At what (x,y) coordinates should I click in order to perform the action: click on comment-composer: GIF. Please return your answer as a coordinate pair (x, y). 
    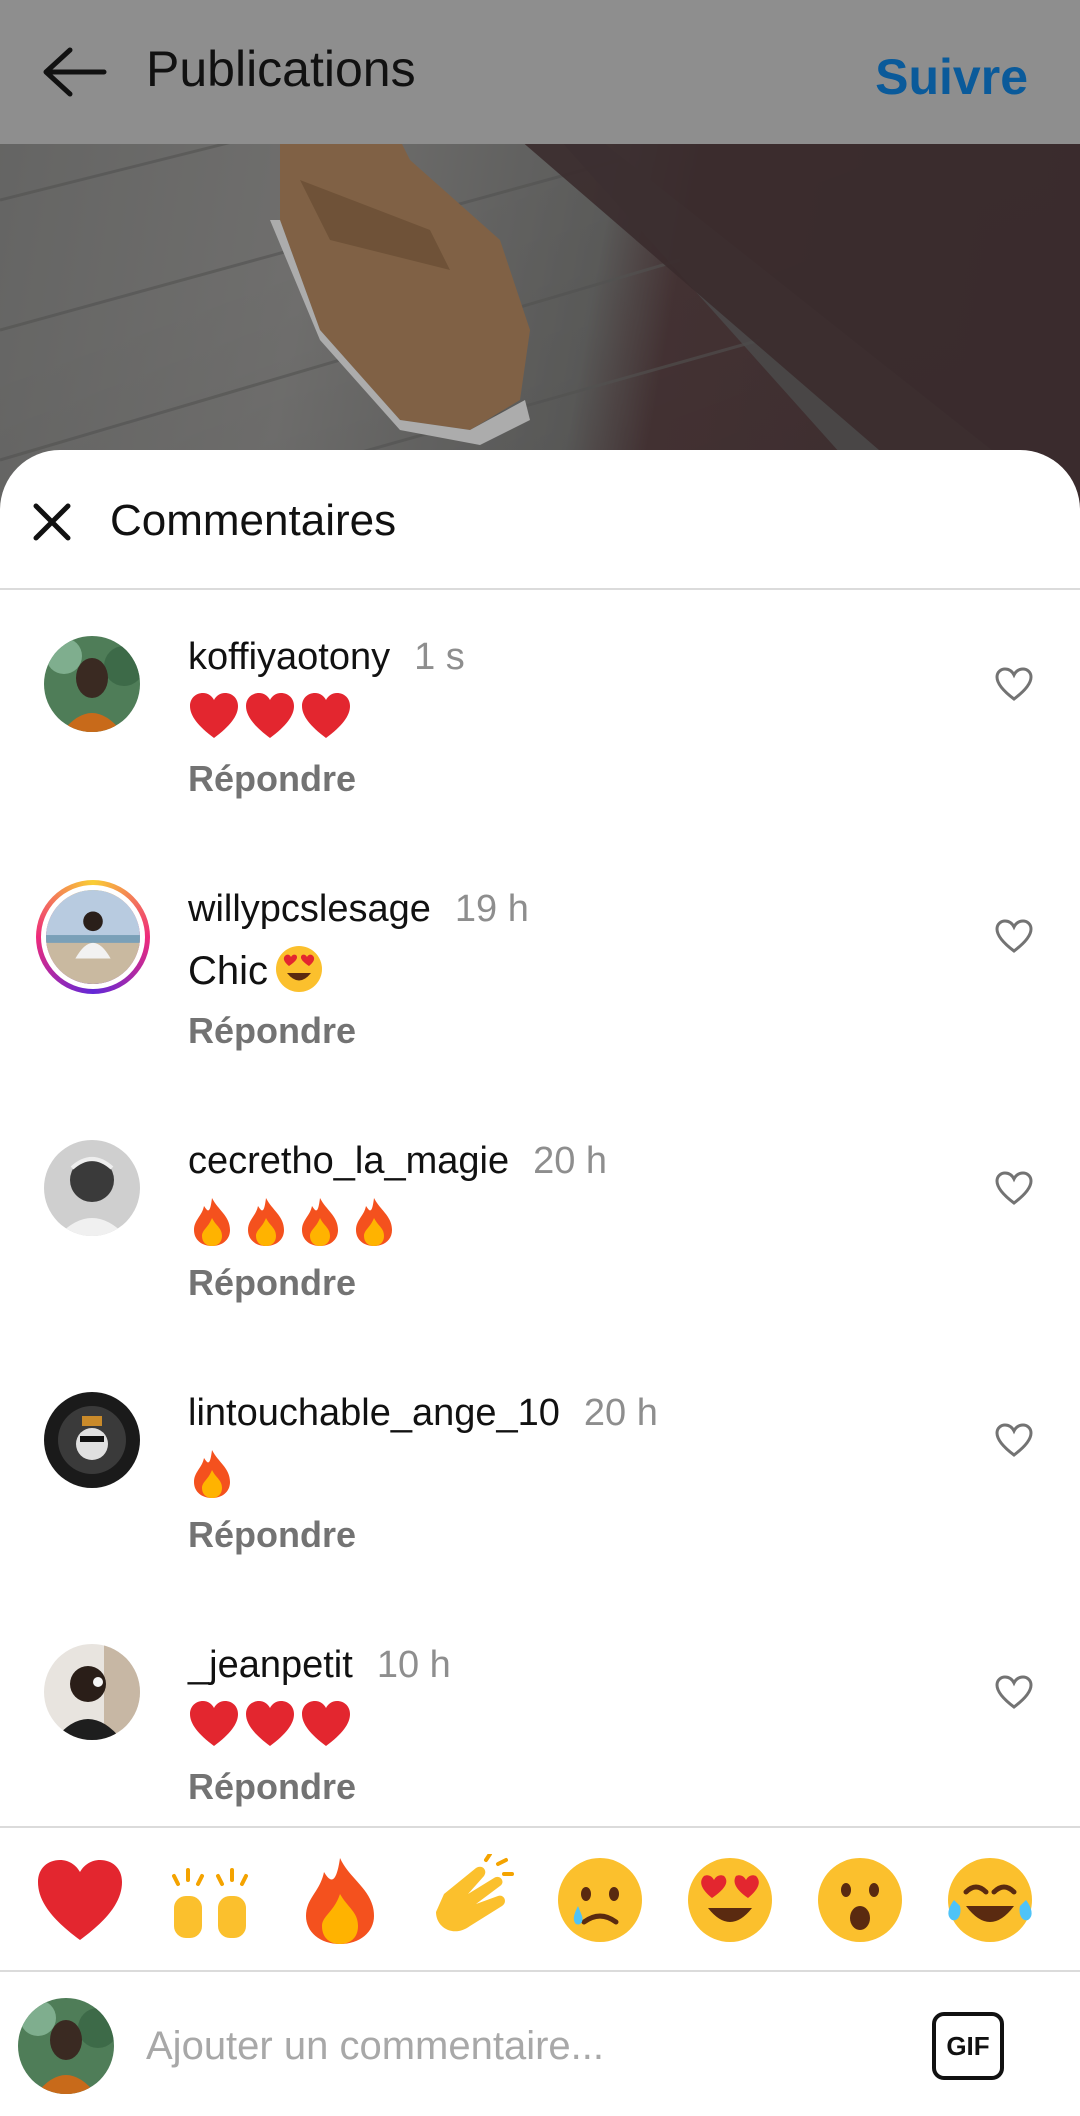
    Looking at the image, I should click on (540, 2044).